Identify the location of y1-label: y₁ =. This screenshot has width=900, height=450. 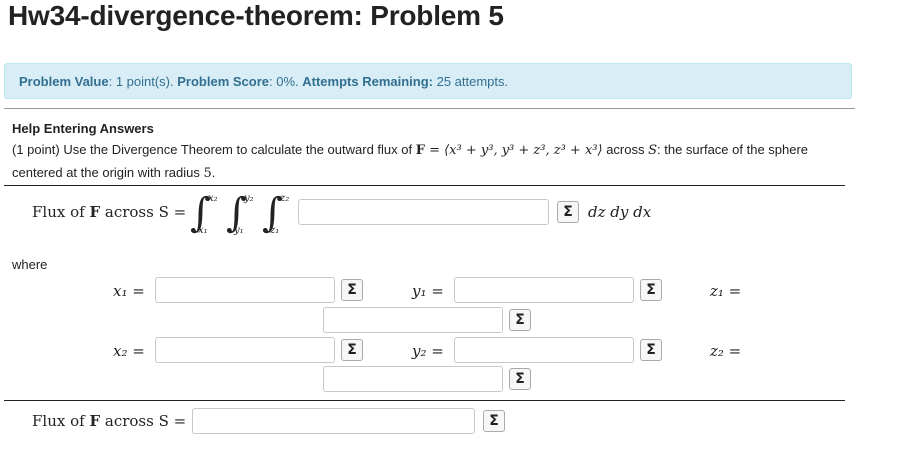
(428, 291).